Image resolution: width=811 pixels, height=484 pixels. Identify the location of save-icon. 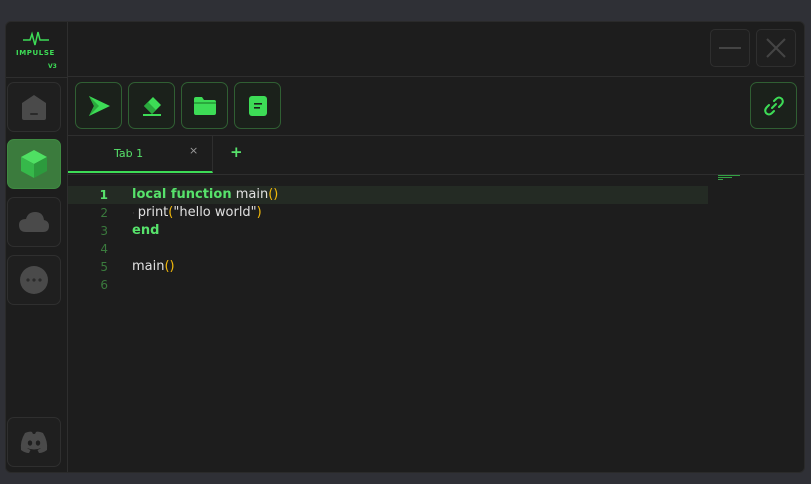
(257, 105).